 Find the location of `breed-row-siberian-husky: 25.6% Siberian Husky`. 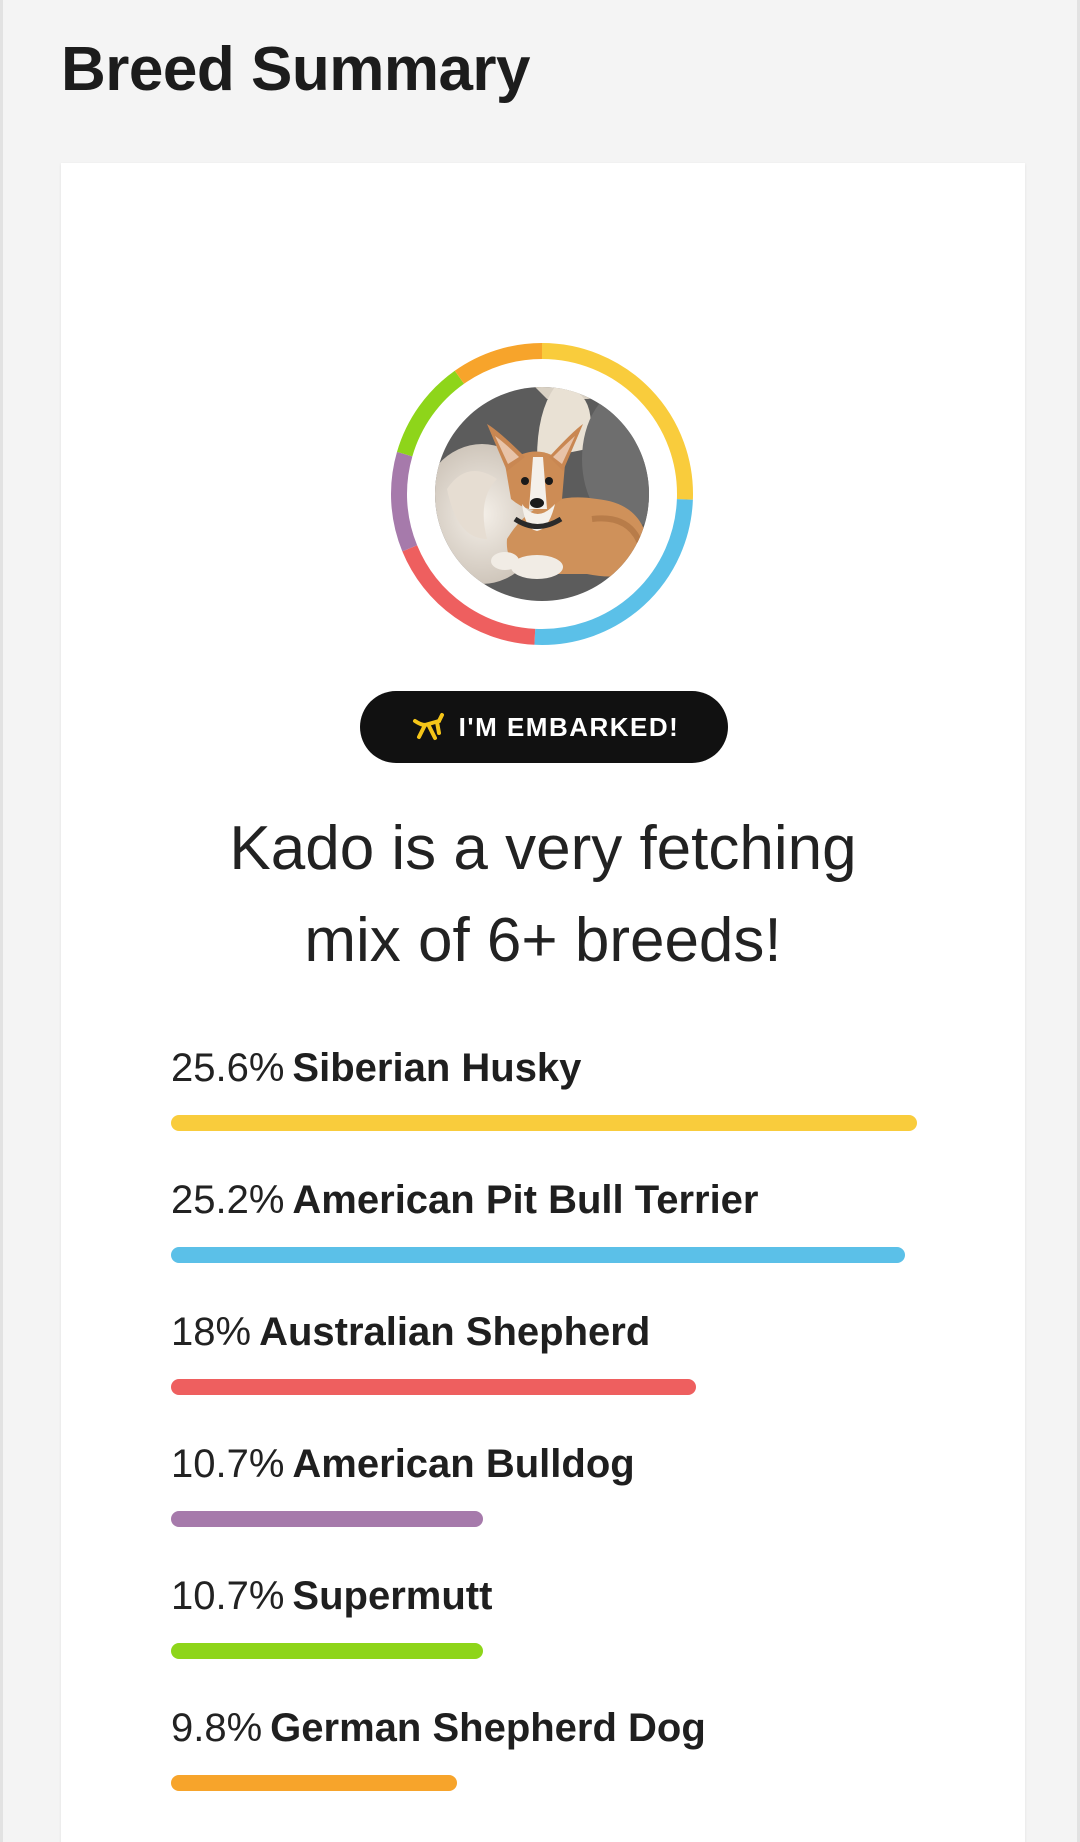

breed-row-siberian-husky: 25.6% Siberian Husky is located at coordinates (546, 1109).